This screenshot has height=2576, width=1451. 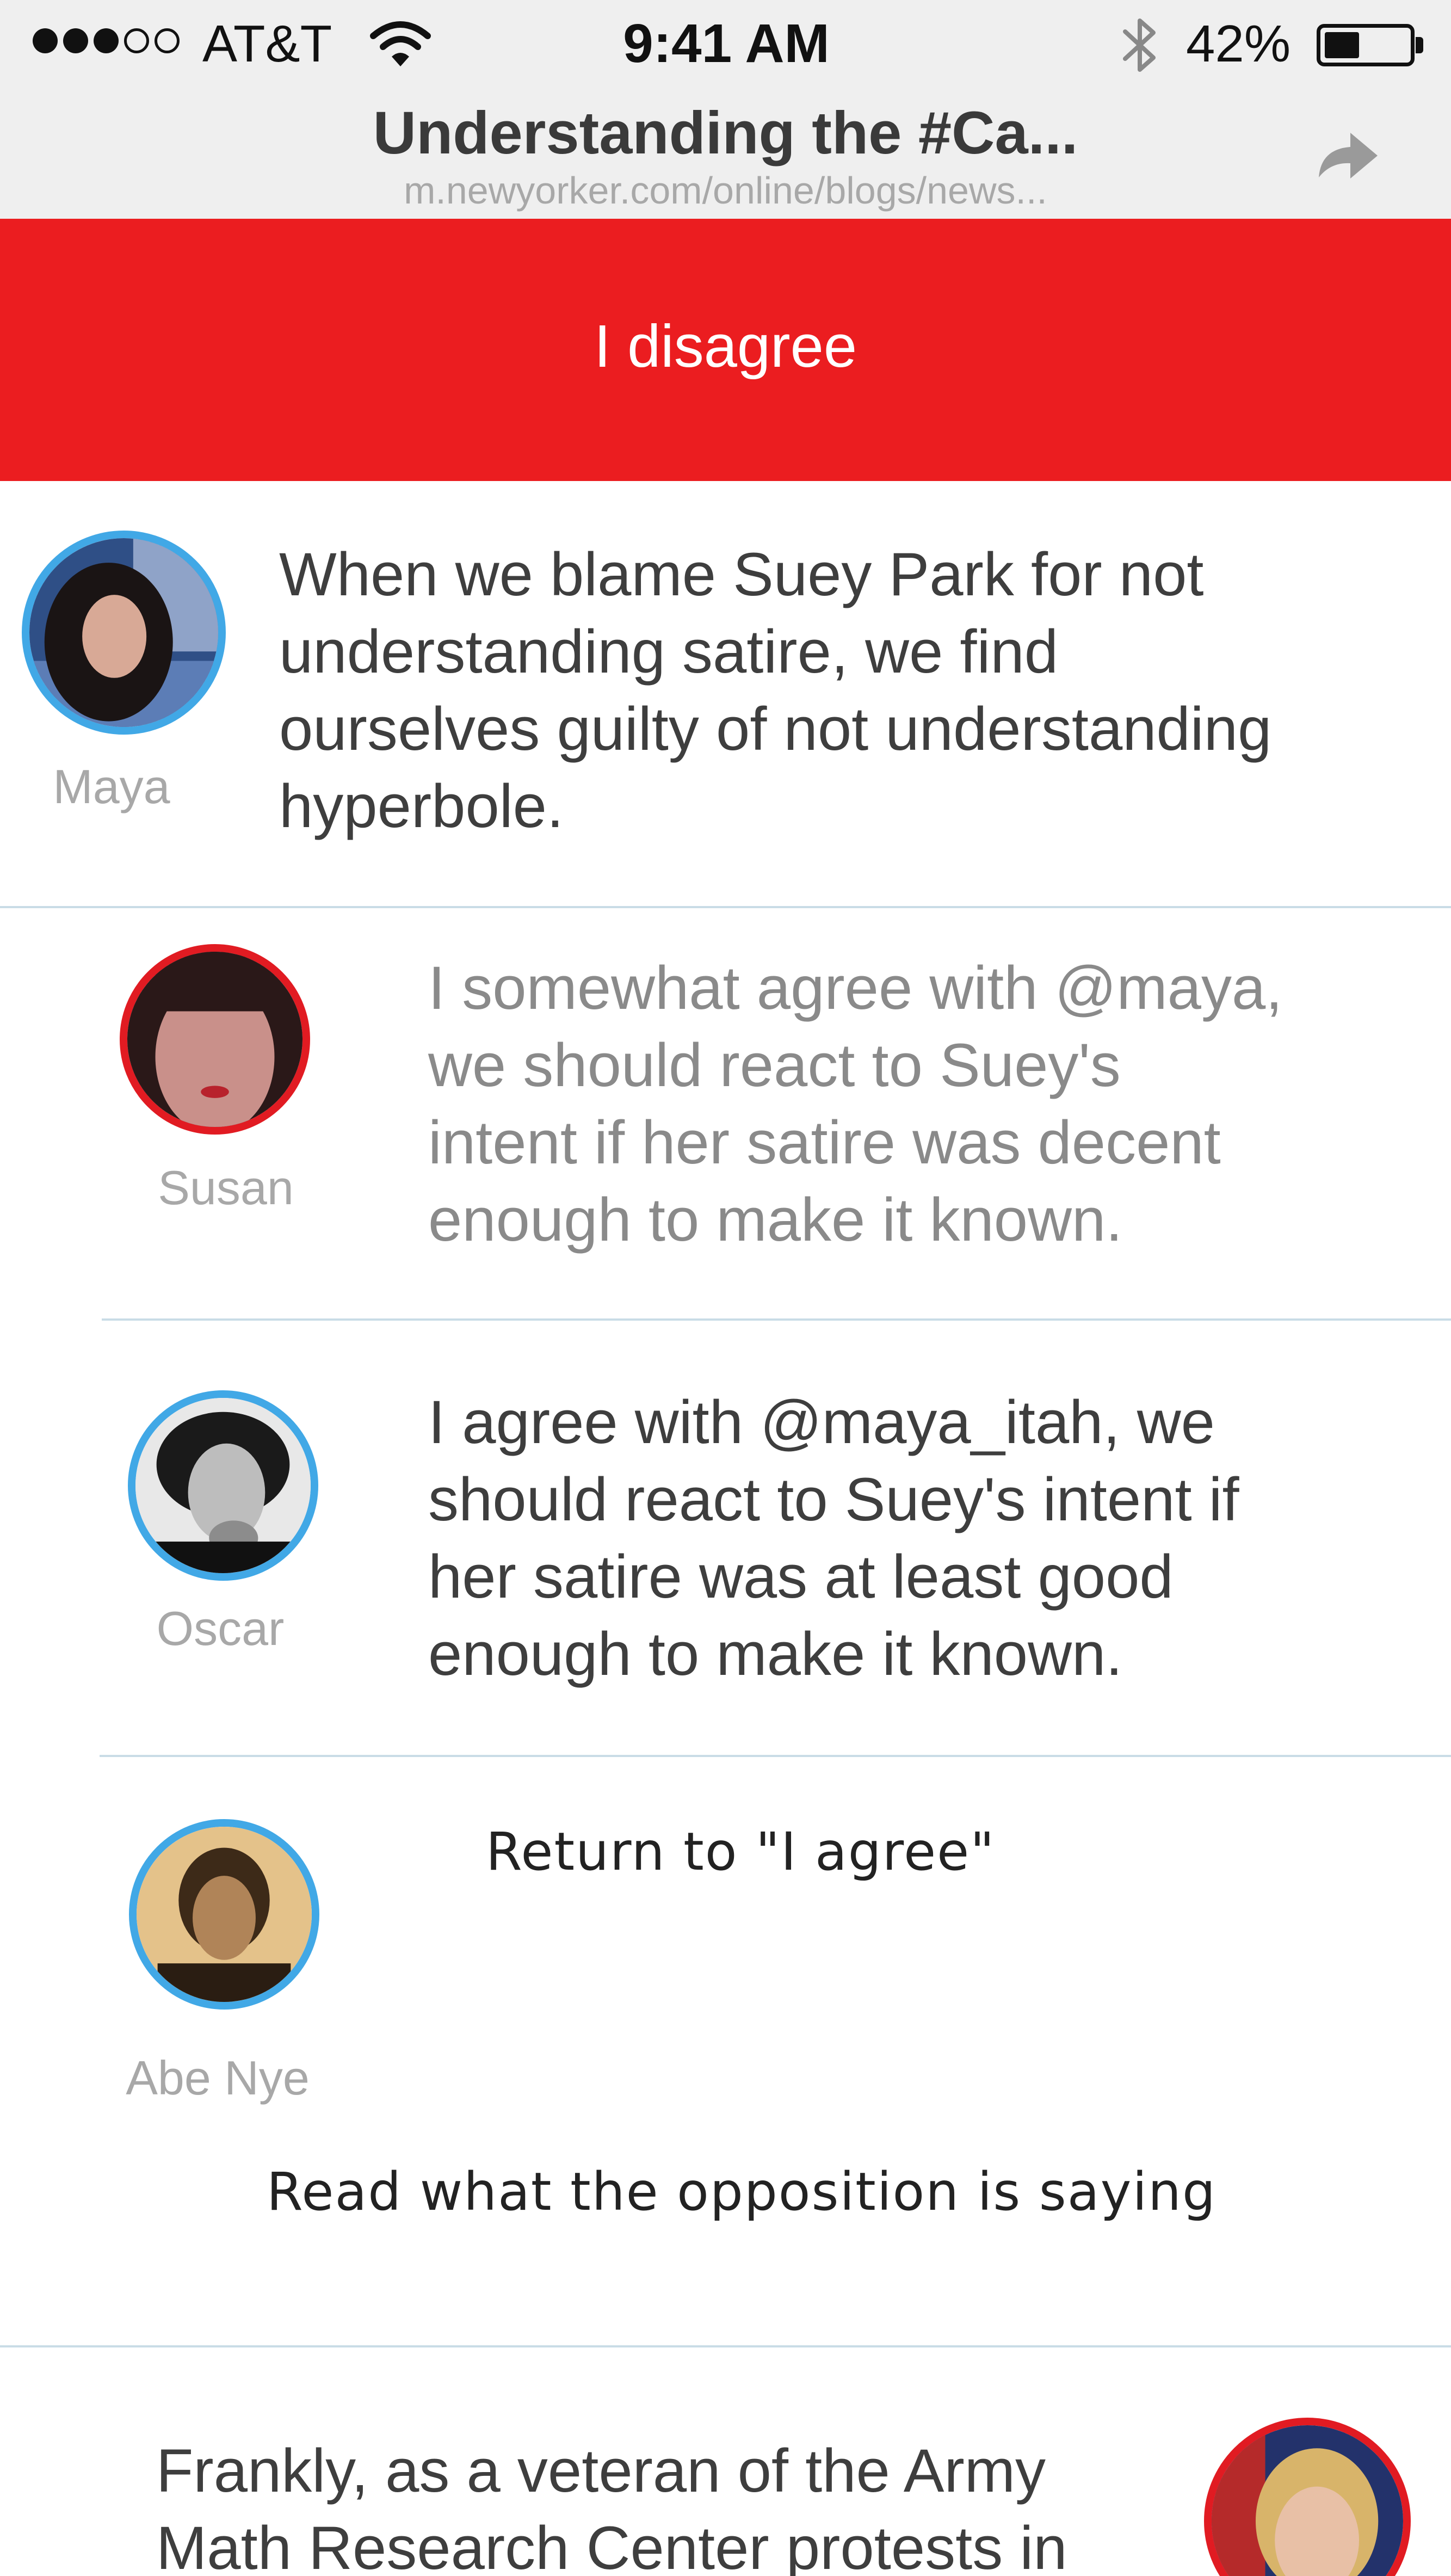 I want to click on status-bar: AT&T 9:41 AM 42%, so click(x=725, y=44).